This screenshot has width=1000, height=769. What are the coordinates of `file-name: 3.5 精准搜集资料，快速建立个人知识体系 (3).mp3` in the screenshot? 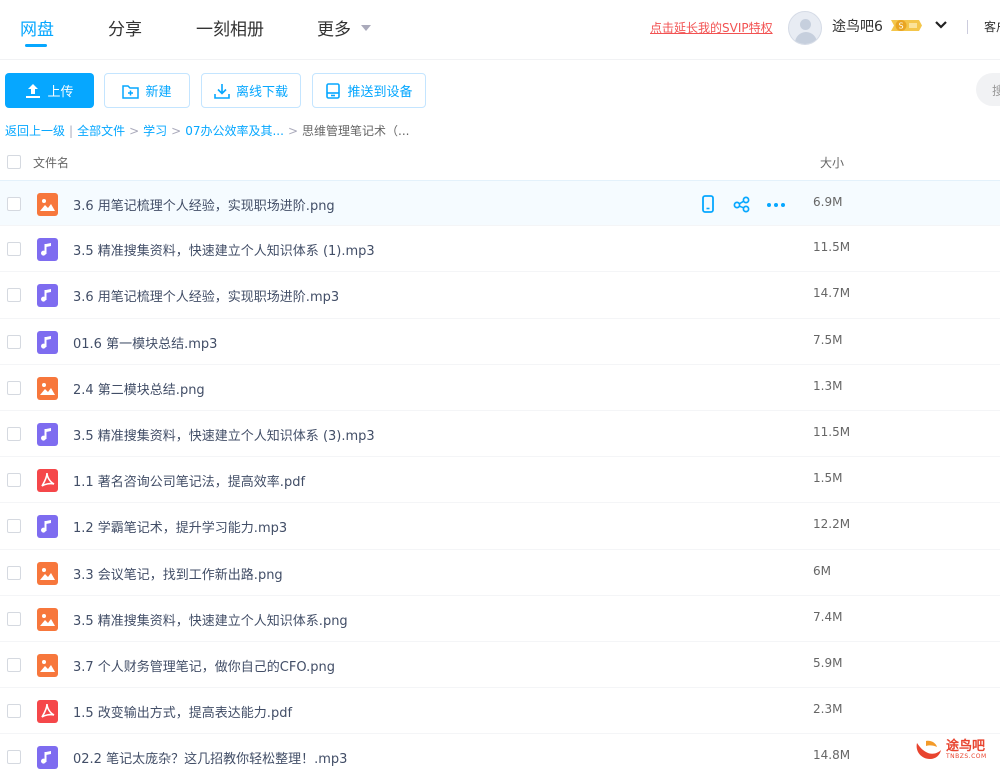 It's located at (224, 434).